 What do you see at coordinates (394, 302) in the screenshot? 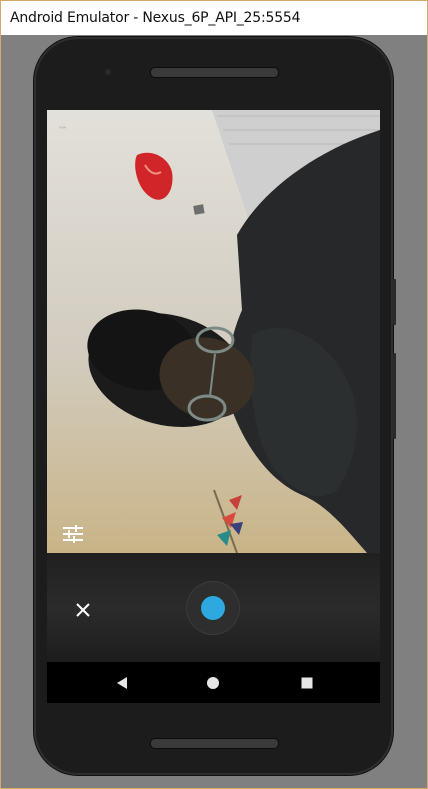
I see `power-button` at bounding box center [394, 302].